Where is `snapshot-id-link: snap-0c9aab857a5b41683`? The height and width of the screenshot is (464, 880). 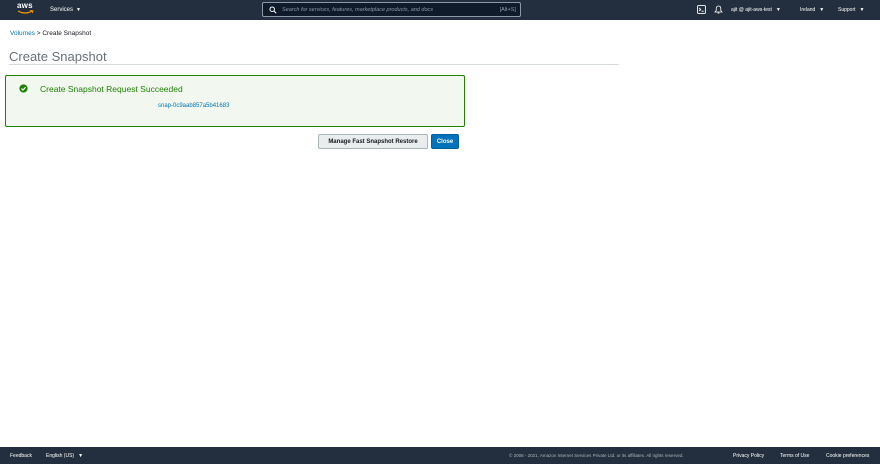 snapshot-id-link: snap-0c9aab857a5b41683 is located at coordinates (193, 106).